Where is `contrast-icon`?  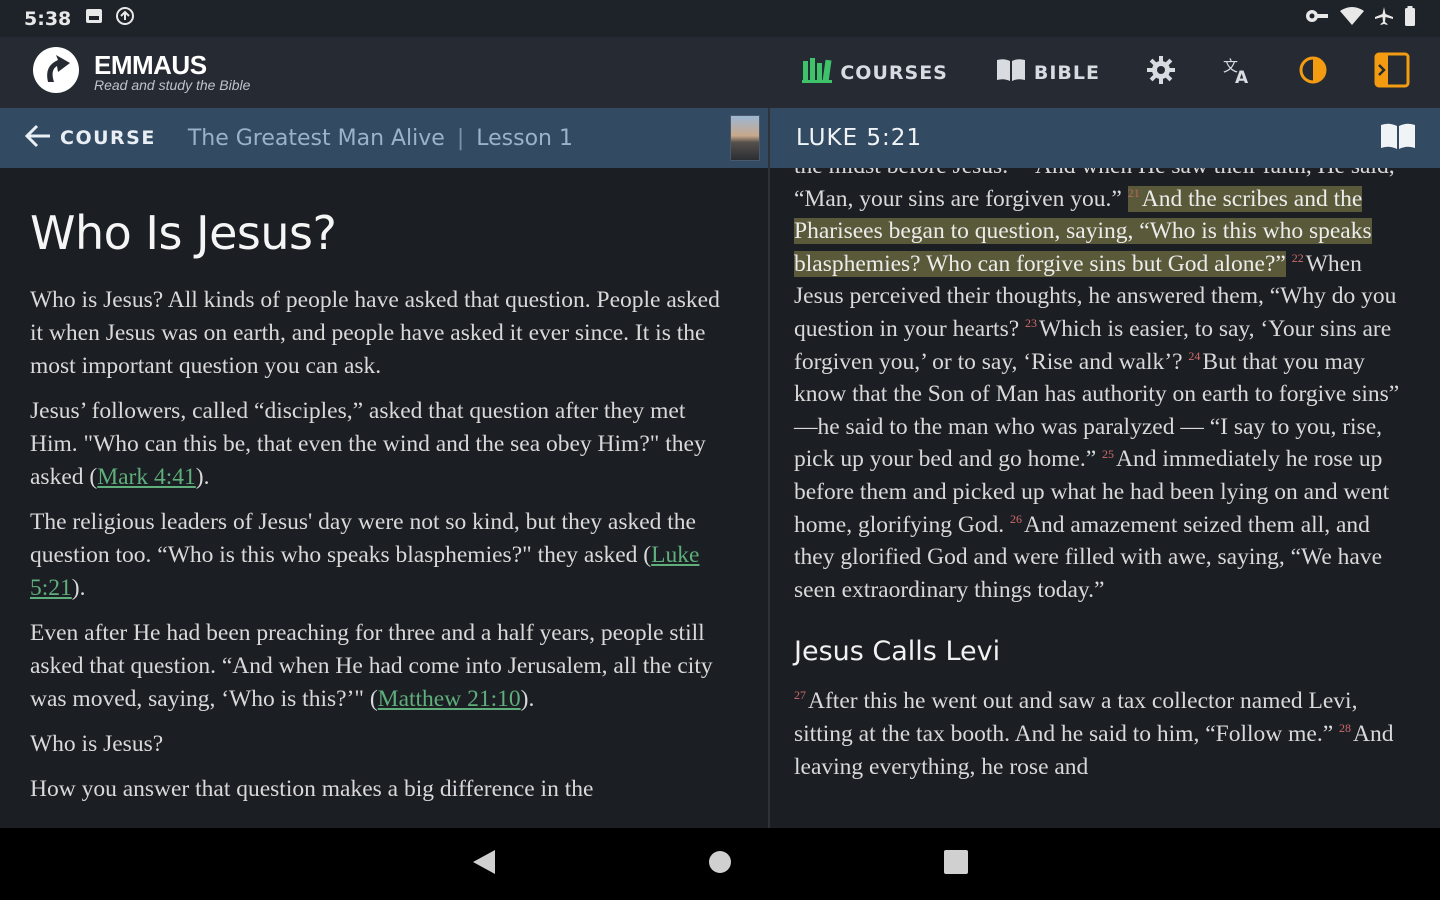
contrast-icon is located at coordinates (1313, 72).